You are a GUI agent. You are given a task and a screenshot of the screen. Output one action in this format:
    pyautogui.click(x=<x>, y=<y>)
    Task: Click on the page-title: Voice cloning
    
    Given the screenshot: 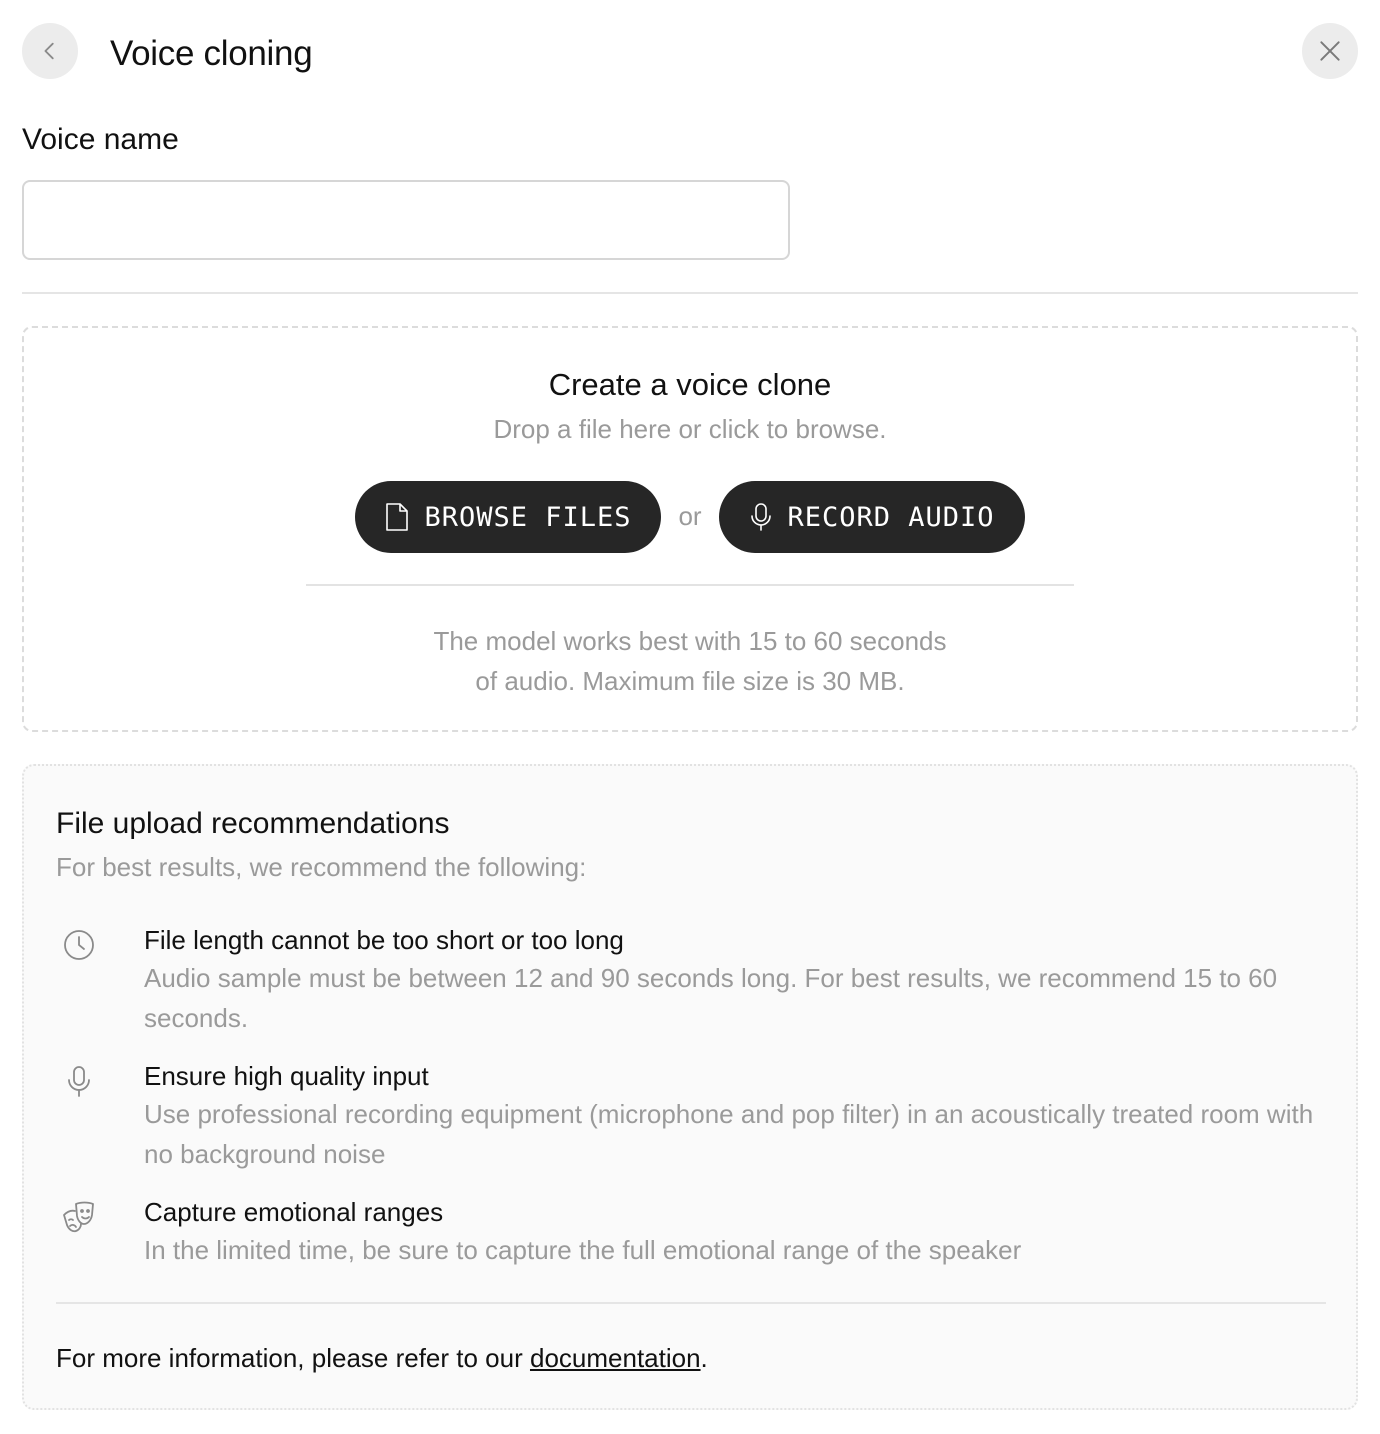 What is the action you would take?
    pyautogui.click(x=211, y=53)
    